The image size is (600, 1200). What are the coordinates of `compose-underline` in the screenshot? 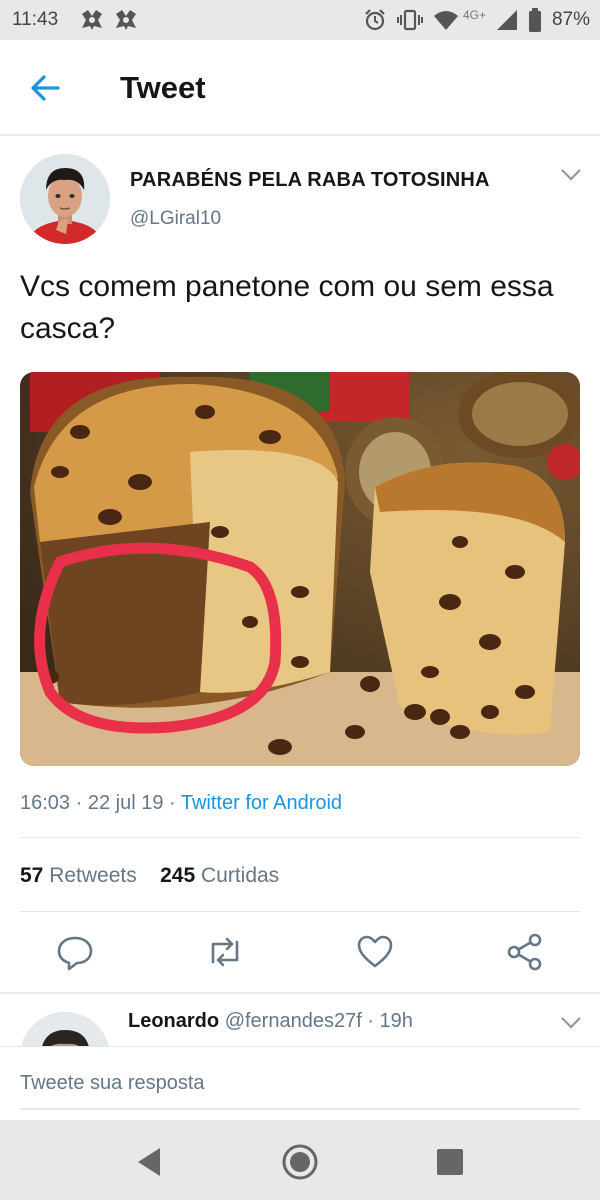 It's located at (300, 1109).